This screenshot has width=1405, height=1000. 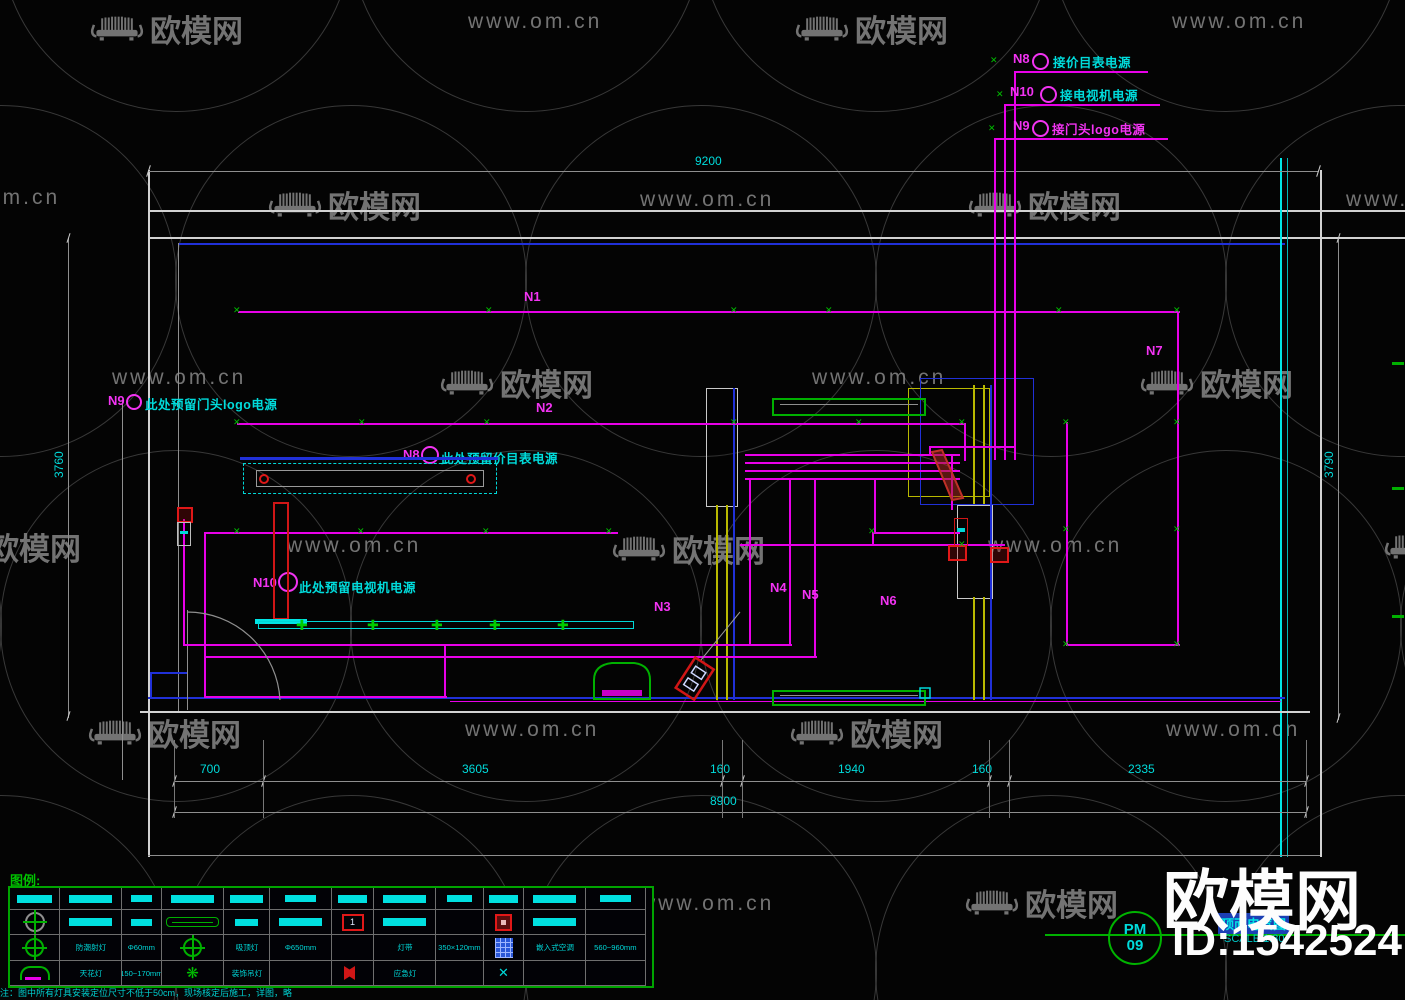 I want to click on distribution-slash, so click(x=947, y=475).